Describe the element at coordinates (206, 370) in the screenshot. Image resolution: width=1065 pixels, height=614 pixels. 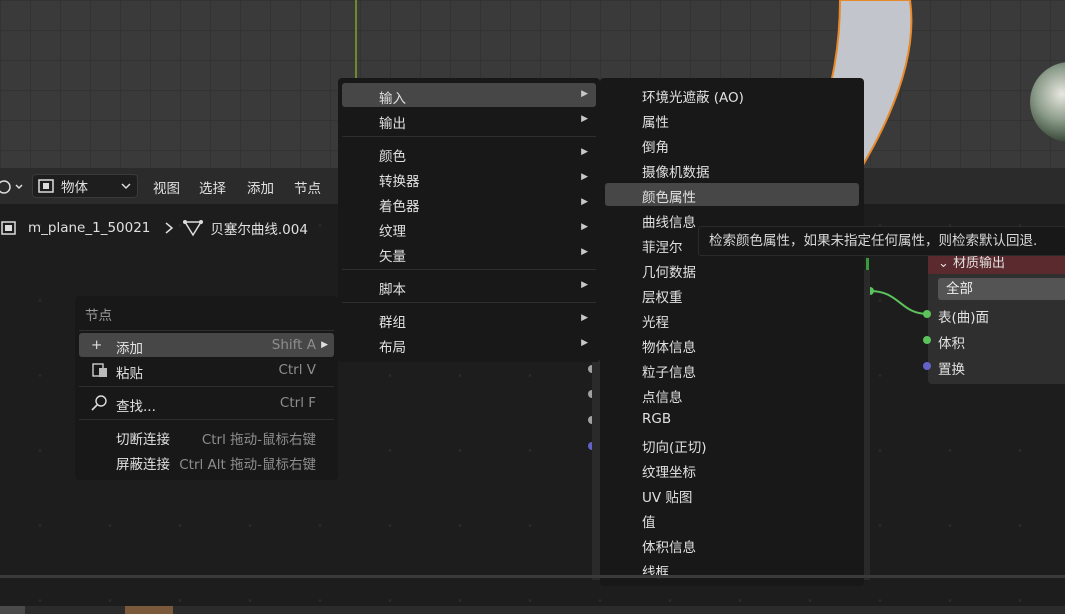
I see `context-item-paste: 粘贴 Ctrl V` at that location.